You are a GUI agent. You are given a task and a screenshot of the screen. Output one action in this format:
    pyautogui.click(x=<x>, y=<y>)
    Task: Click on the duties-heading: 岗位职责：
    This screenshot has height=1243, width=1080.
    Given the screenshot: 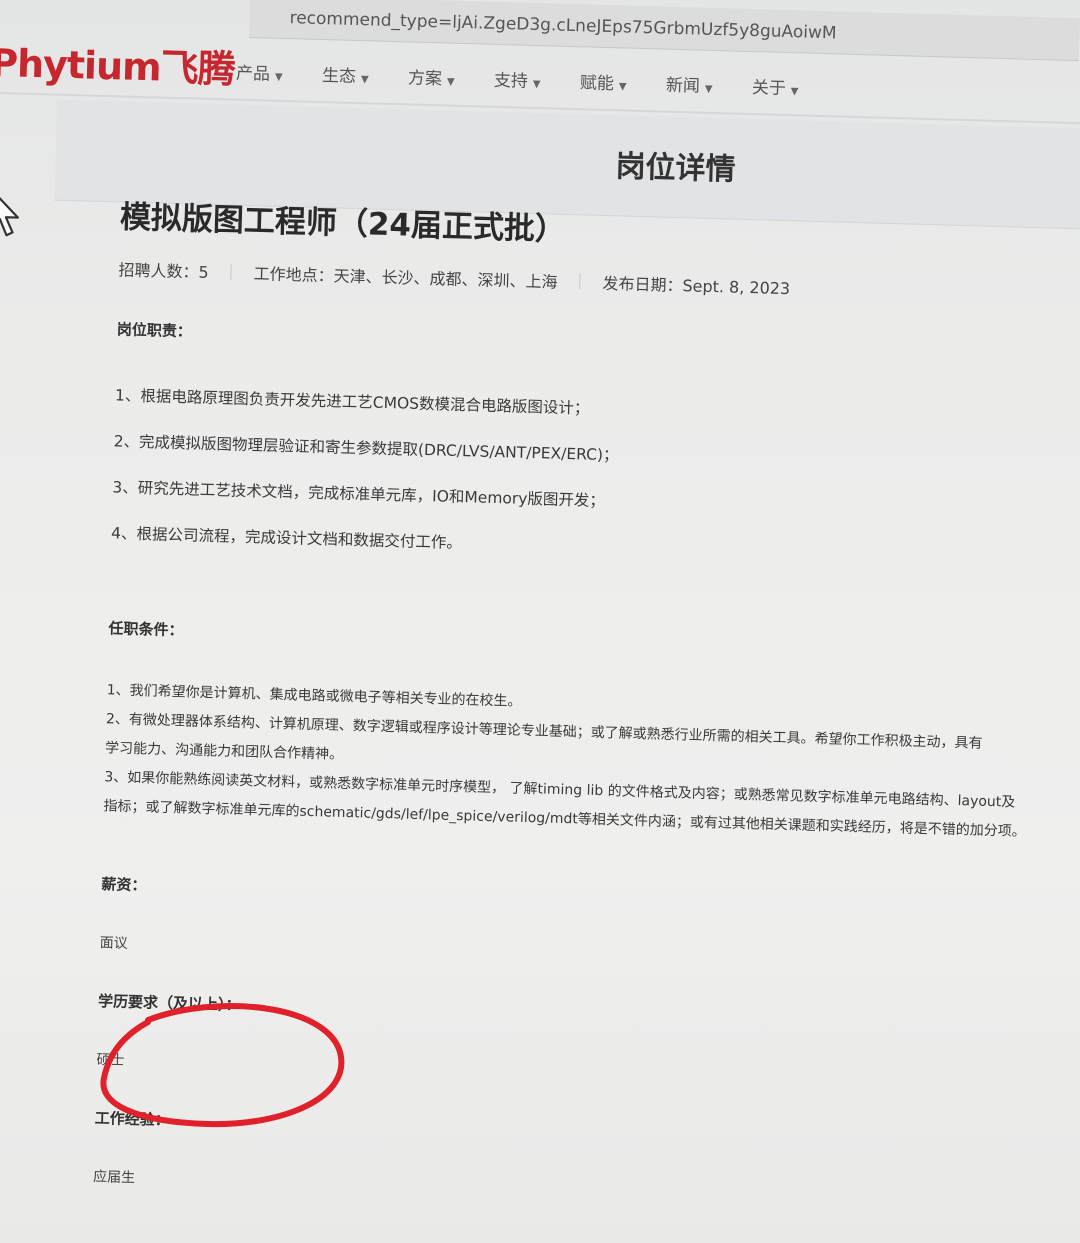 What is the action you would take?
    pyautogui.click(x=154, y=330)
    